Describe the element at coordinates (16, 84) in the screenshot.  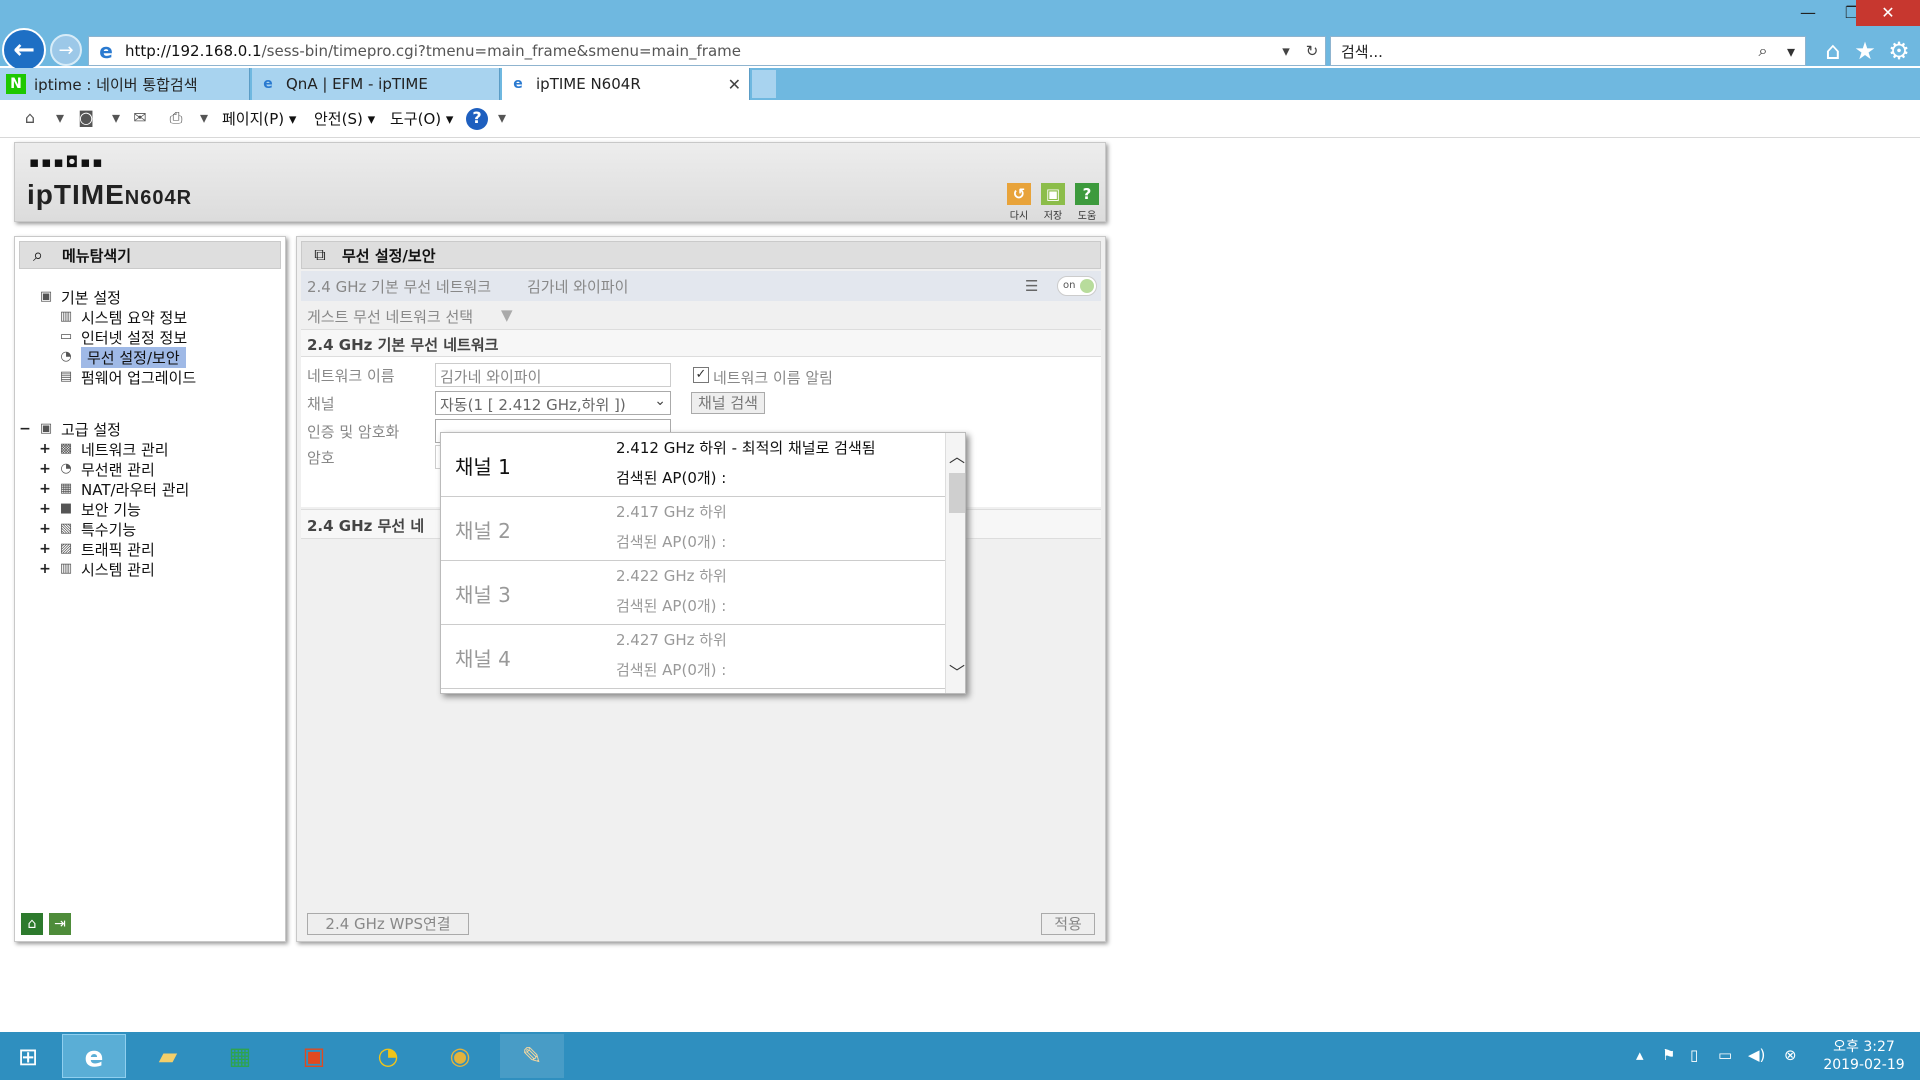
I see `naver-icon: N` at that location.